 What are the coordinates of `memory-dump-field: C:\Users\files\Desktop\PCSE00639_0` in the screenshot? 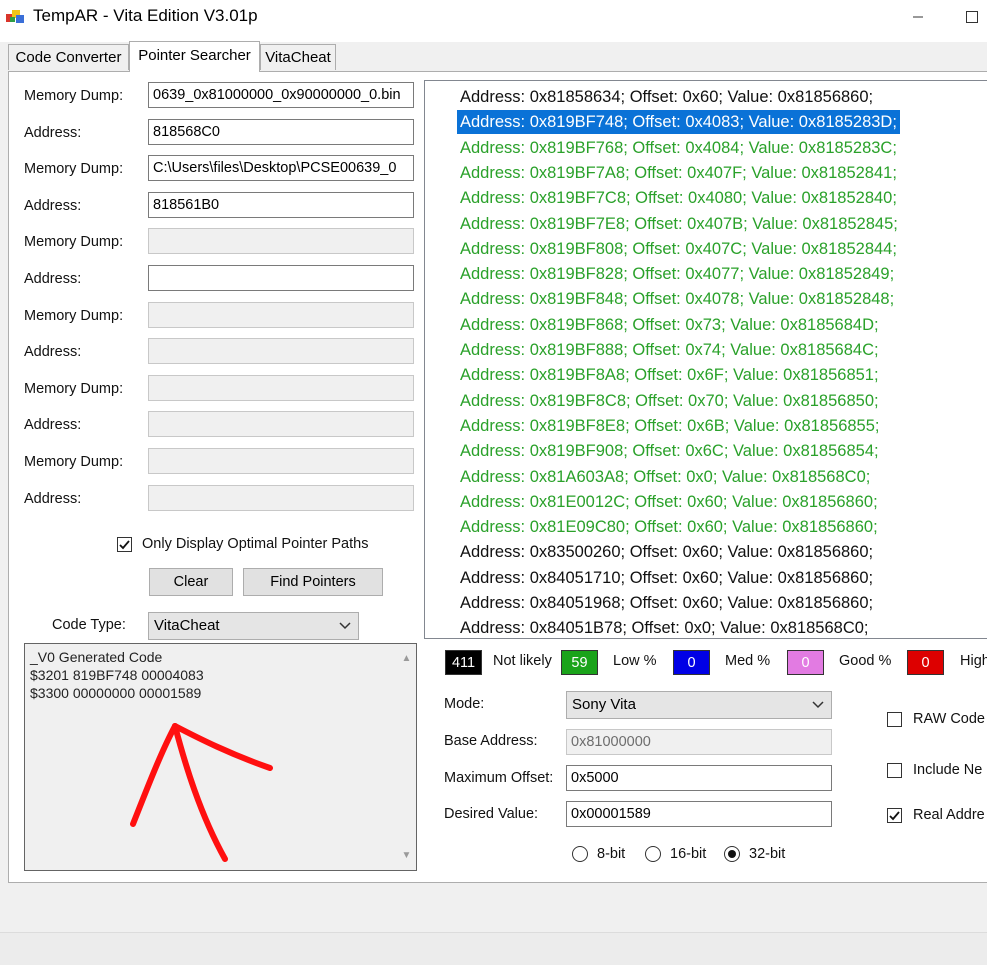 It's located at (281, 168).